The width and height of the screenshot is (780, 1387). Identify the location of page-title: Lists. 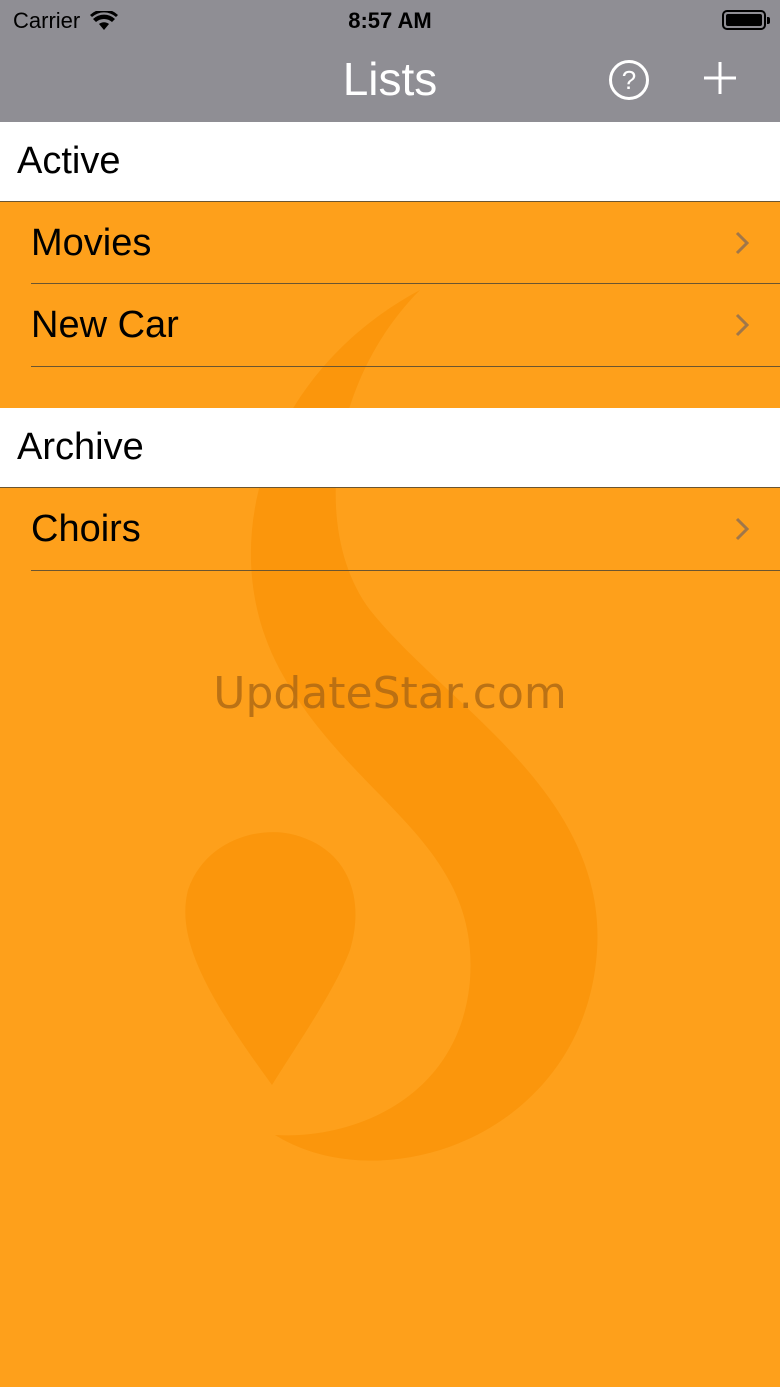
(390, 79).